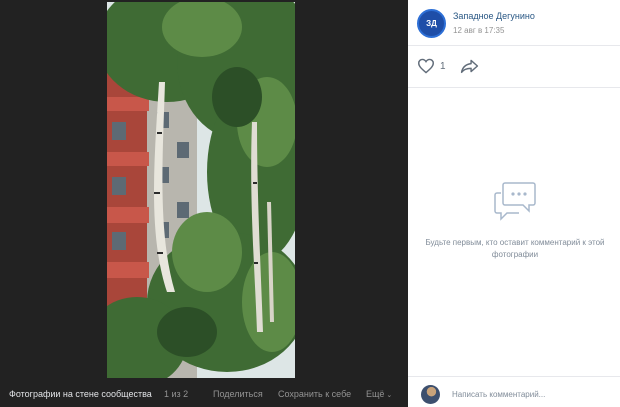 The image size is (620, 407). I want to click on chevron-down-icon: ⌄, so click(389, 395).